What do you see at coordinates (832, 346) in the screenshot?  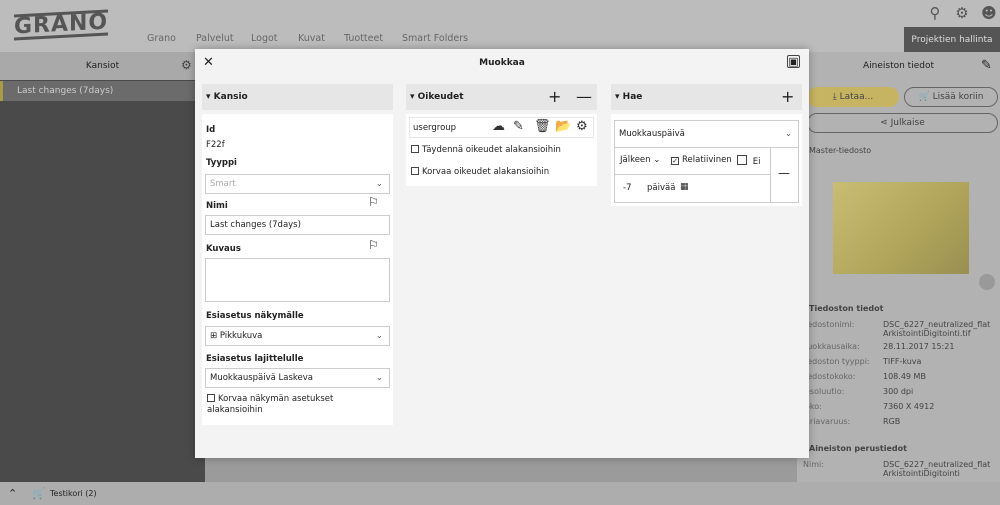 I see `info-key: luokkausaika:` at bounding box center [832, 346].